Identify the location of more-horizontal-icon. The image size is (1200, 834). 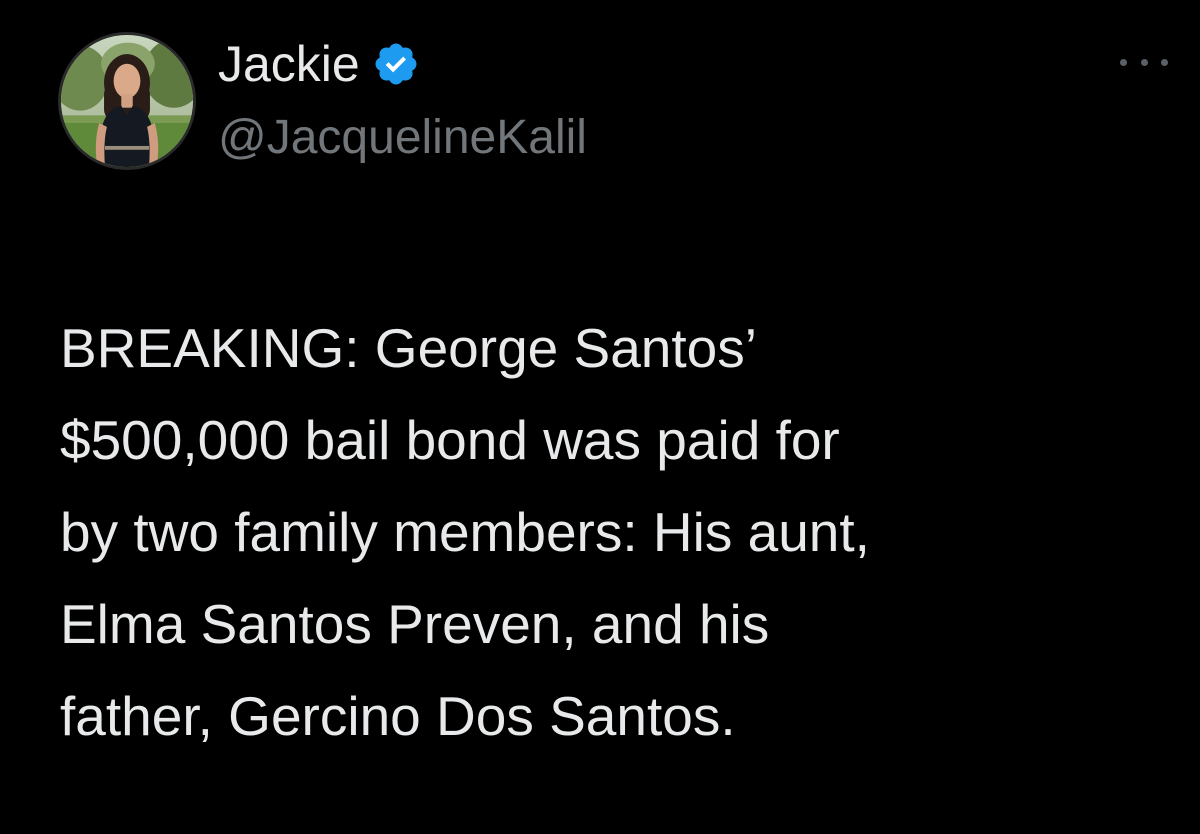
(1123, 62).